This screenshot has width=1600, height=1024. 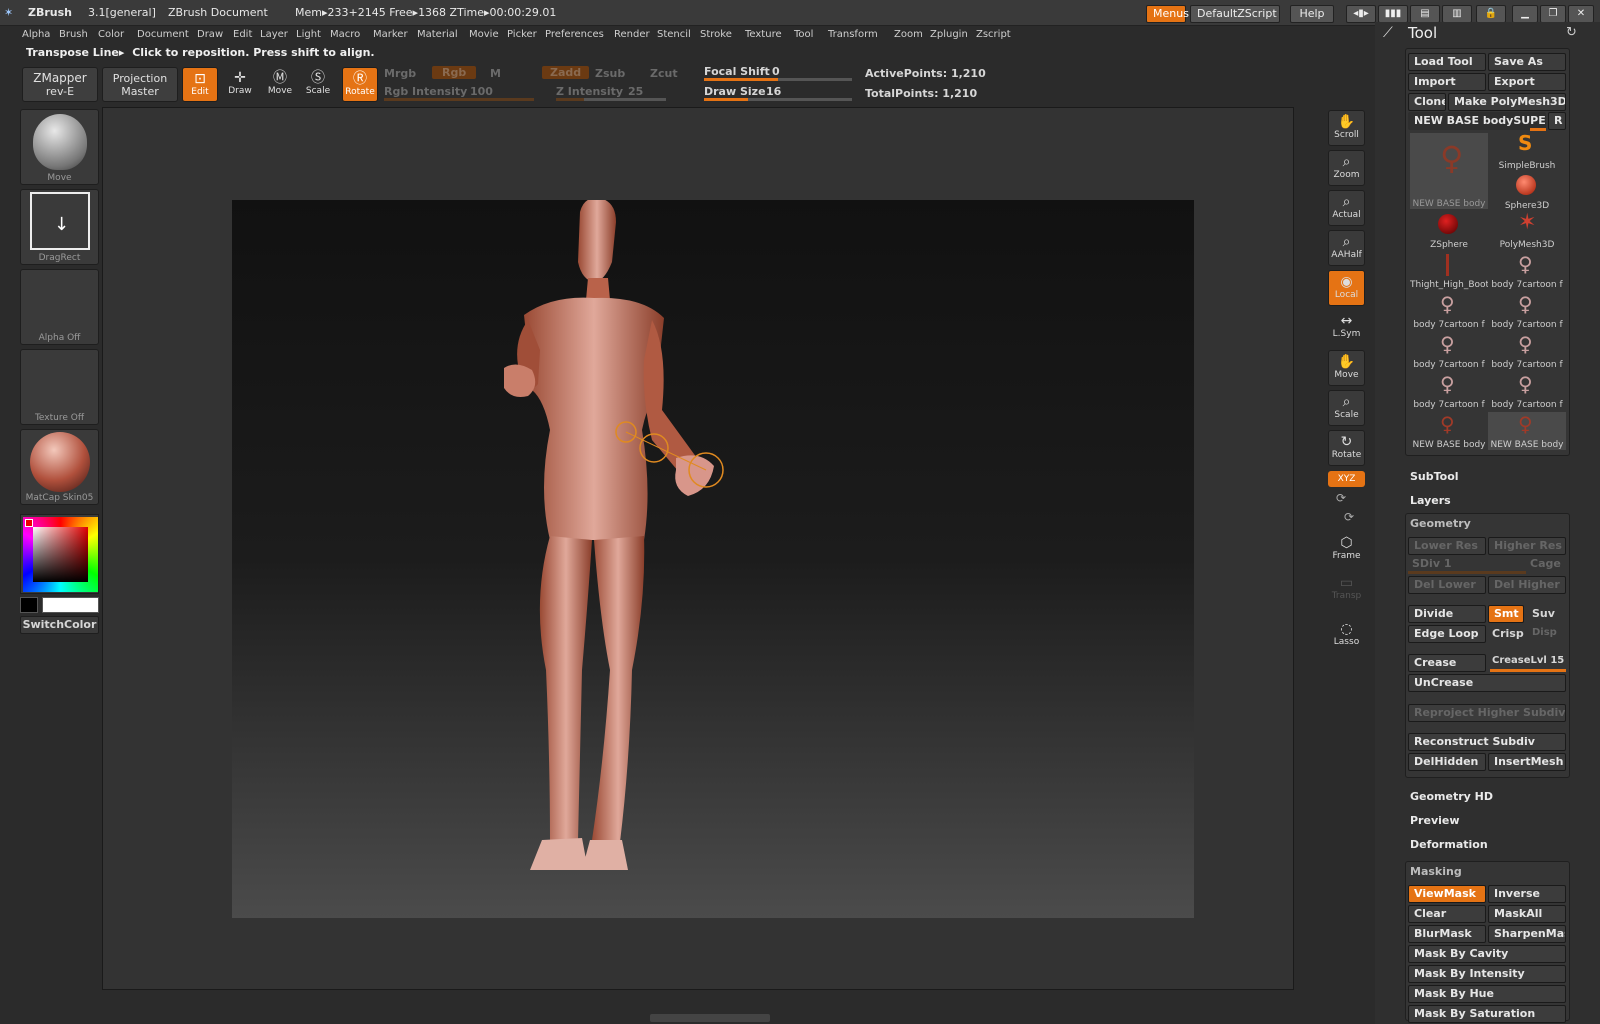 I want to click on divide-button: Divide, so click(x=1447, y=614).